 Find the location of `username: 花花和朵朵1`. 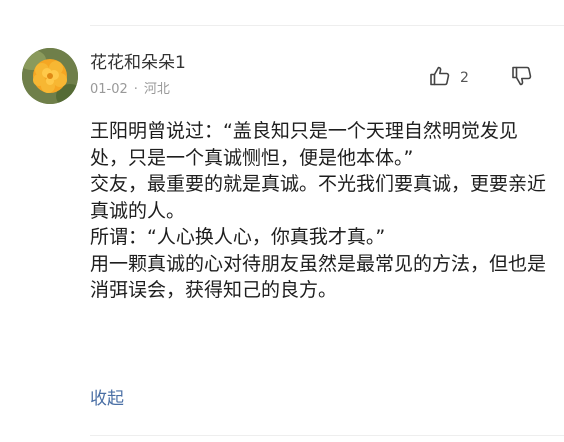

username: 花花和朵朵1 is located at coordinates (138, 63).